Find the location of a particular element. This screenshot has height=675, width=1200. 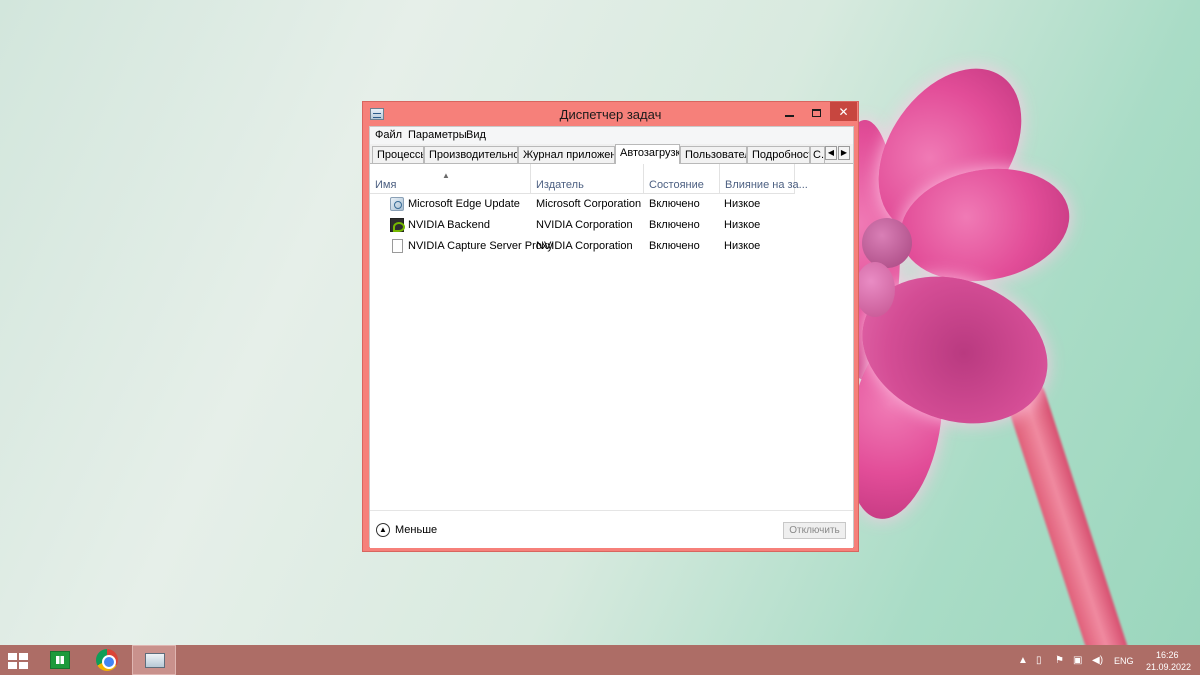

column-header-name: ▲ Имя is located at coordinates (450, 178).